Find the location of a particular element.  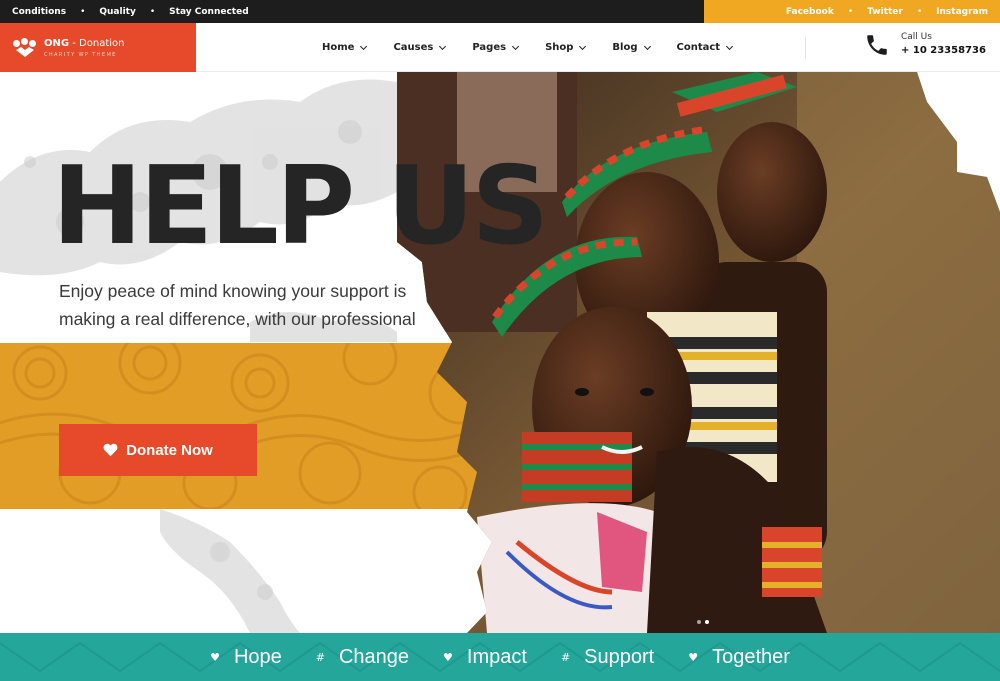

site-logo: ONG - Donation CHARITY WP THEME is located at coordinates (98, 47).